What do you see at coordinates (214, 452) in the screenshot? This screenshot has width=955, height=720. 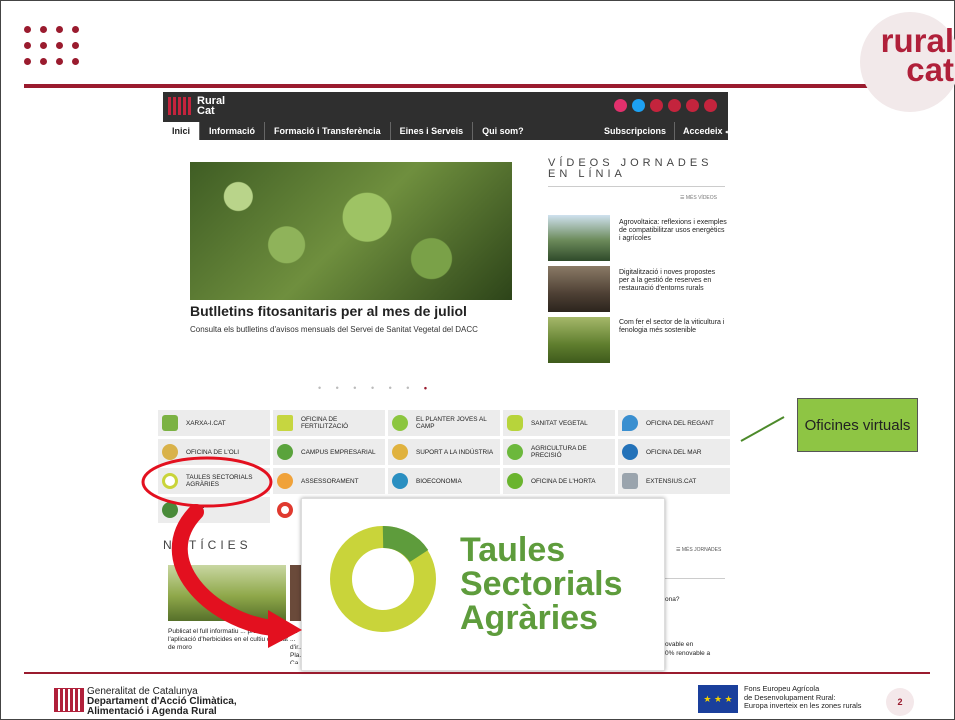 I see `tile-oli: OFICINA DE L'OLI` at bounding box center [214, 452].